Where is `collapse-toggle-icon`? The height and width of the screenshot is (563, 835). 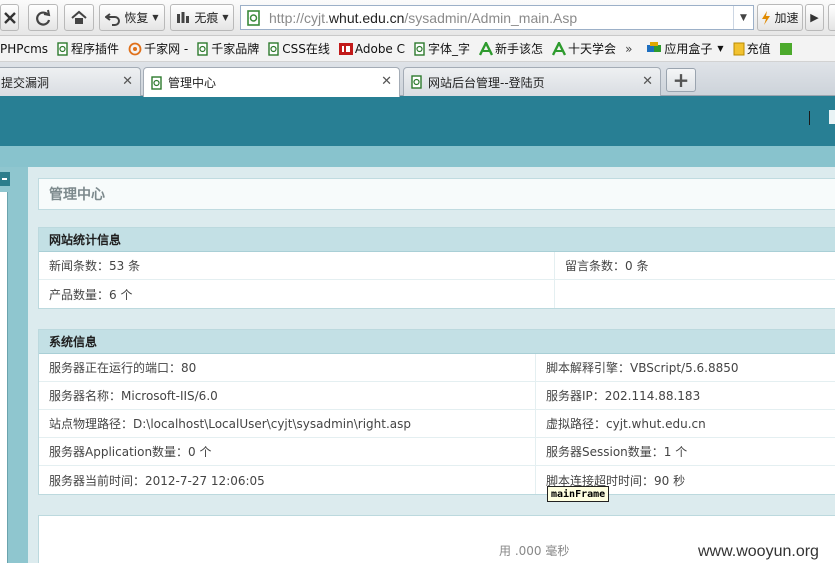
collapse-toggle-icon is located at coordinates (5, 179).